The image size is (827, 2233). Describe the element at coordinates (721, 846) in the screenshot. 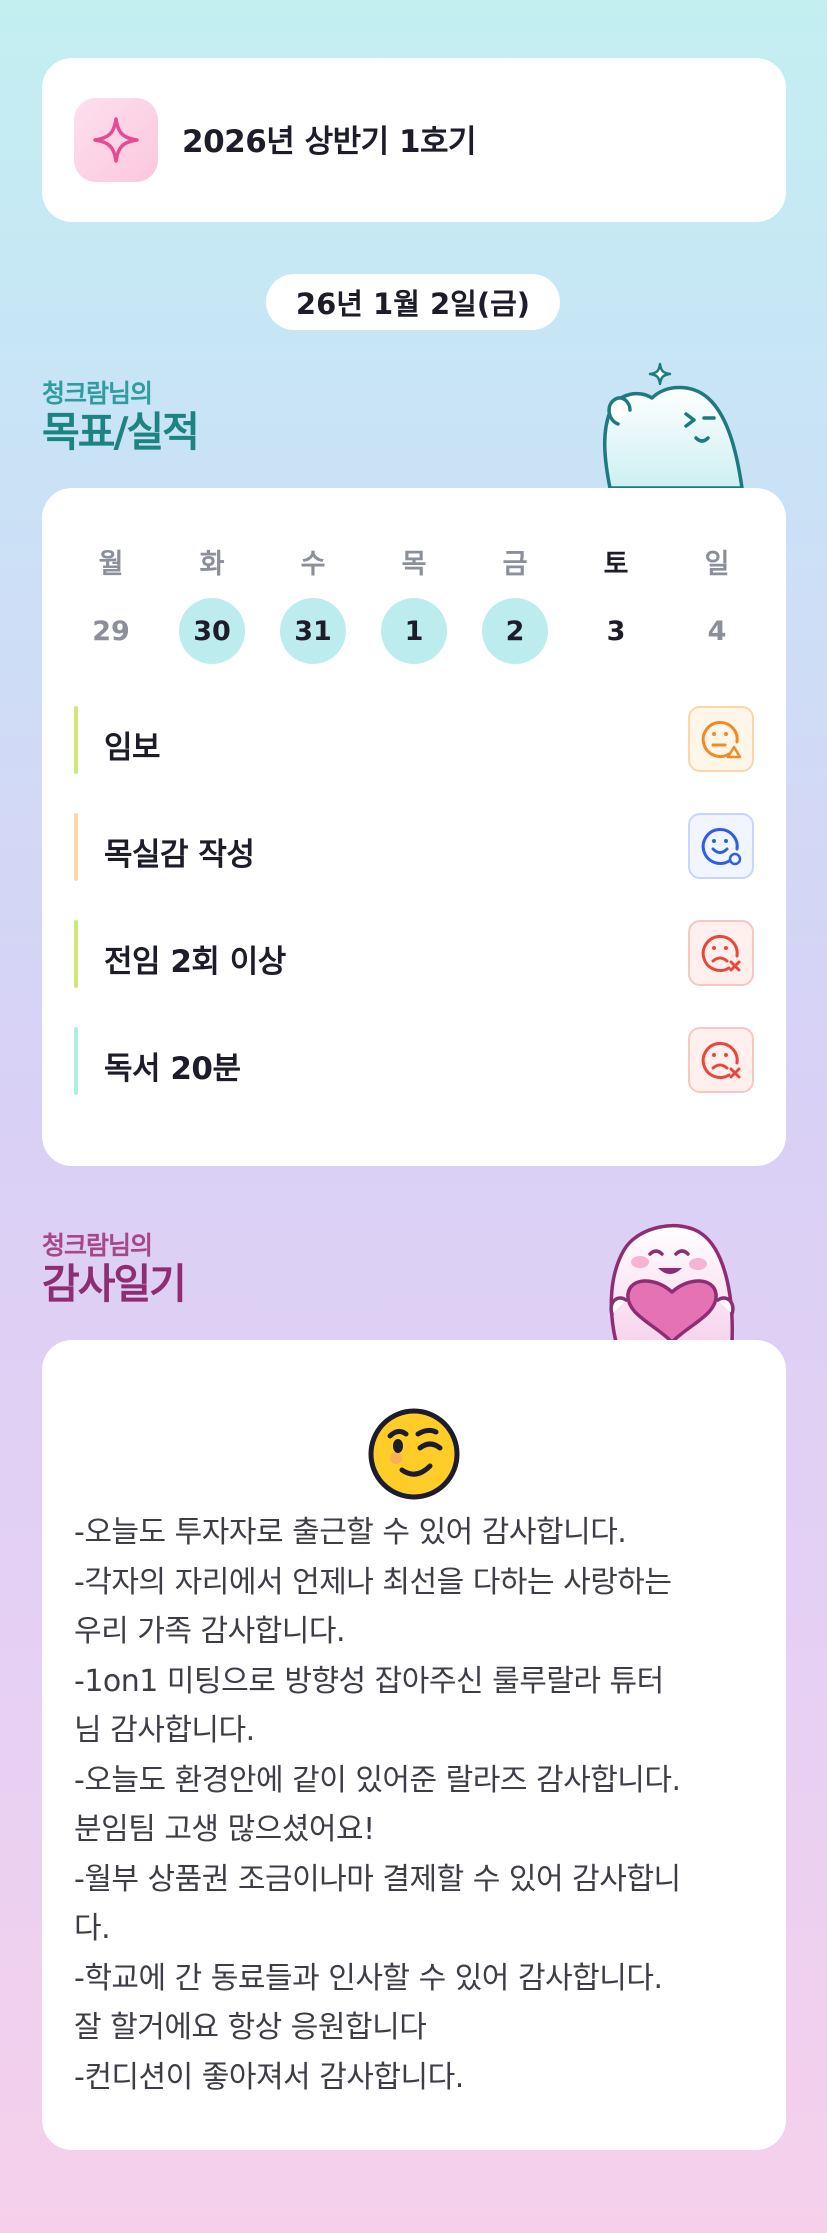

I see `face-smile-check-icon` at that location.